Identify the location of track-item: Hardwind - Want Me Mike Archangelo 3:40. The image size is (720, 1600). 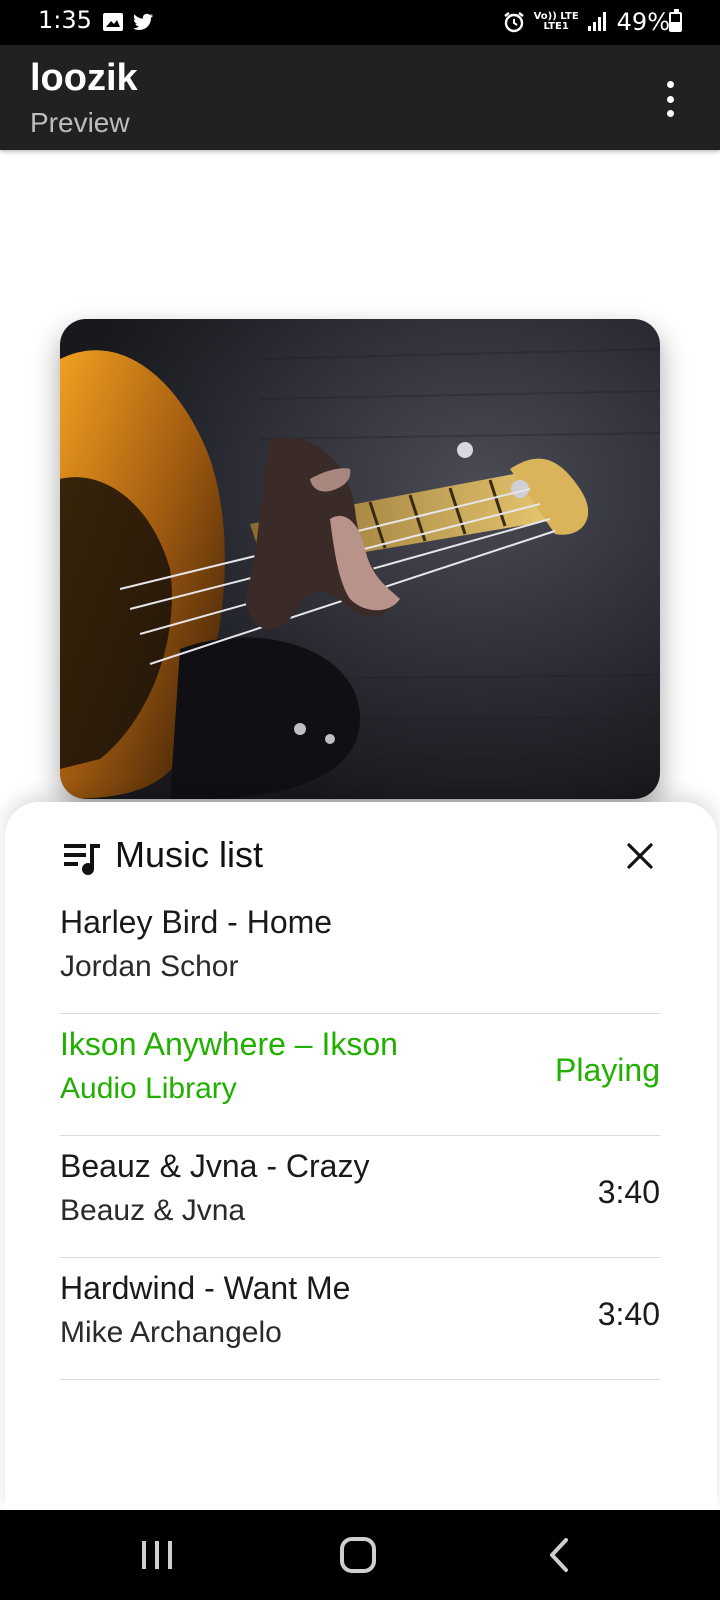
(360, 1319).